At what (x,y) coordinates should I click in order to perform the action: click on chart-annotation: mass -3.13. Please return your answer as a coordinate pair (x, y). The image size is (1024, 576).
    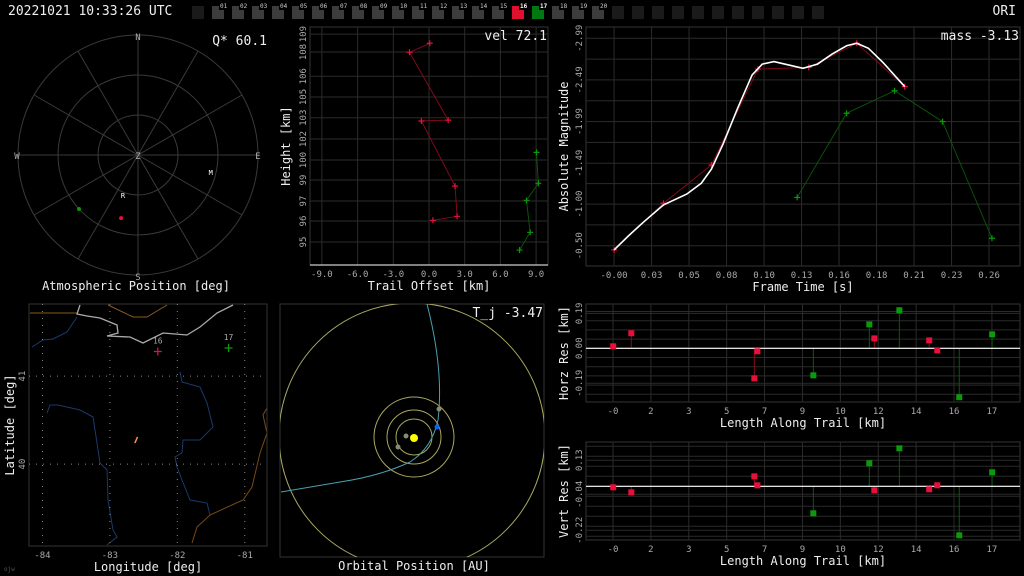
    Looking at the image, I should click on (980, 36).